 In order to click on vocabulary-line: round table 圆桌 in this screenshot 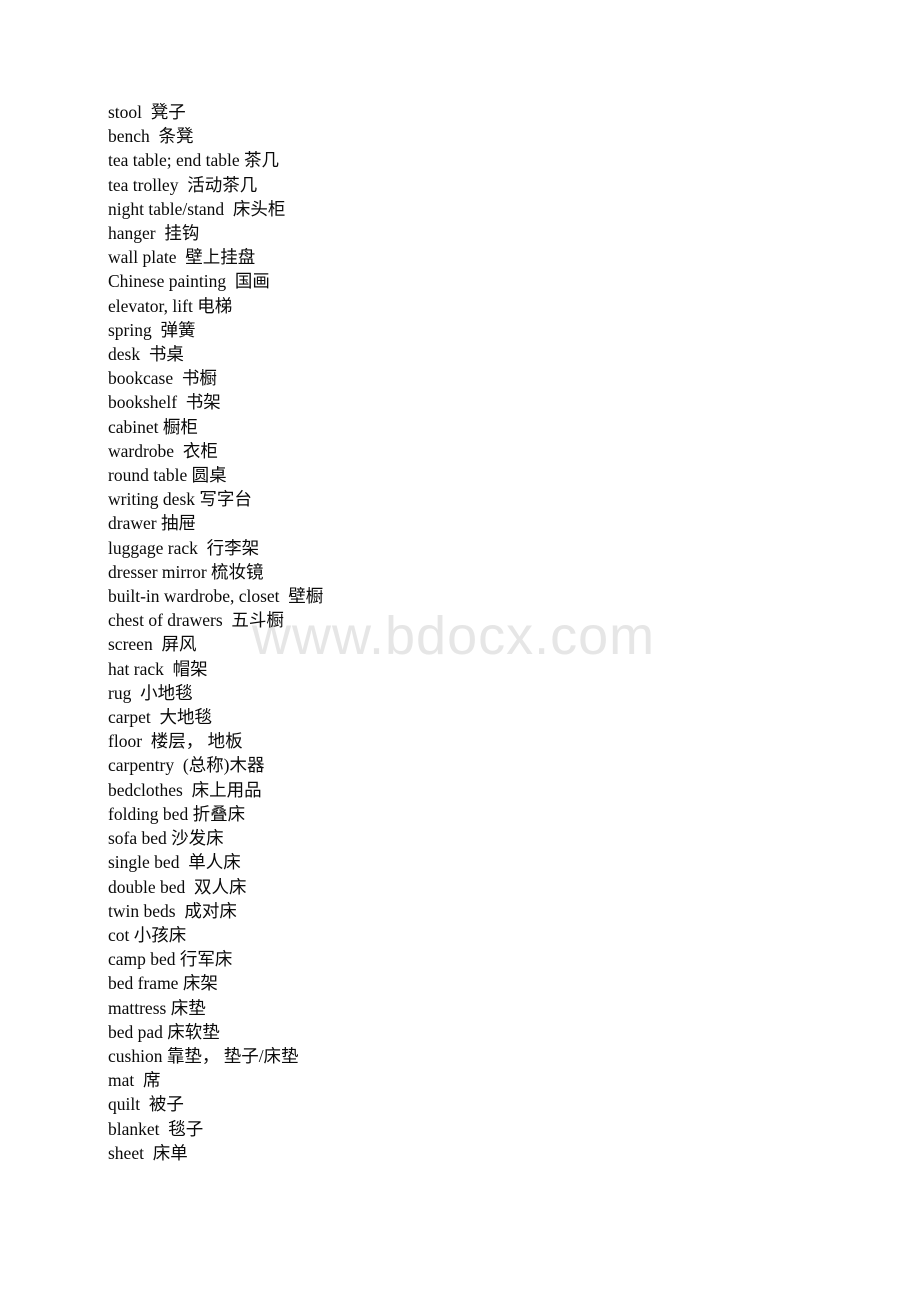, I will do `click(167, 475)`.